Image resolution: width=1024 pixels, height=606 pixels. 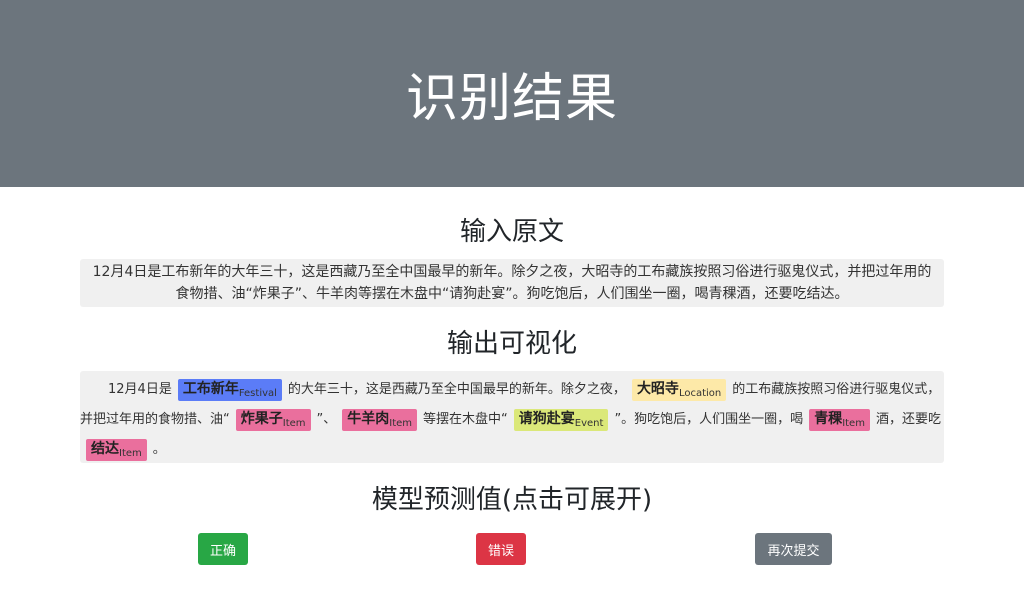 I want to click on resubmit-button: 再次提交, so click(x=793, y=549).